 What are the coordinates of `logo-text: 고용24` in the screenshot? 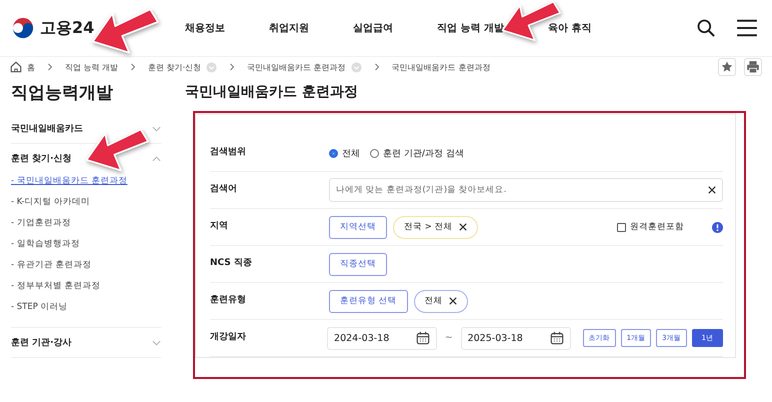 It's located at (67, 28).